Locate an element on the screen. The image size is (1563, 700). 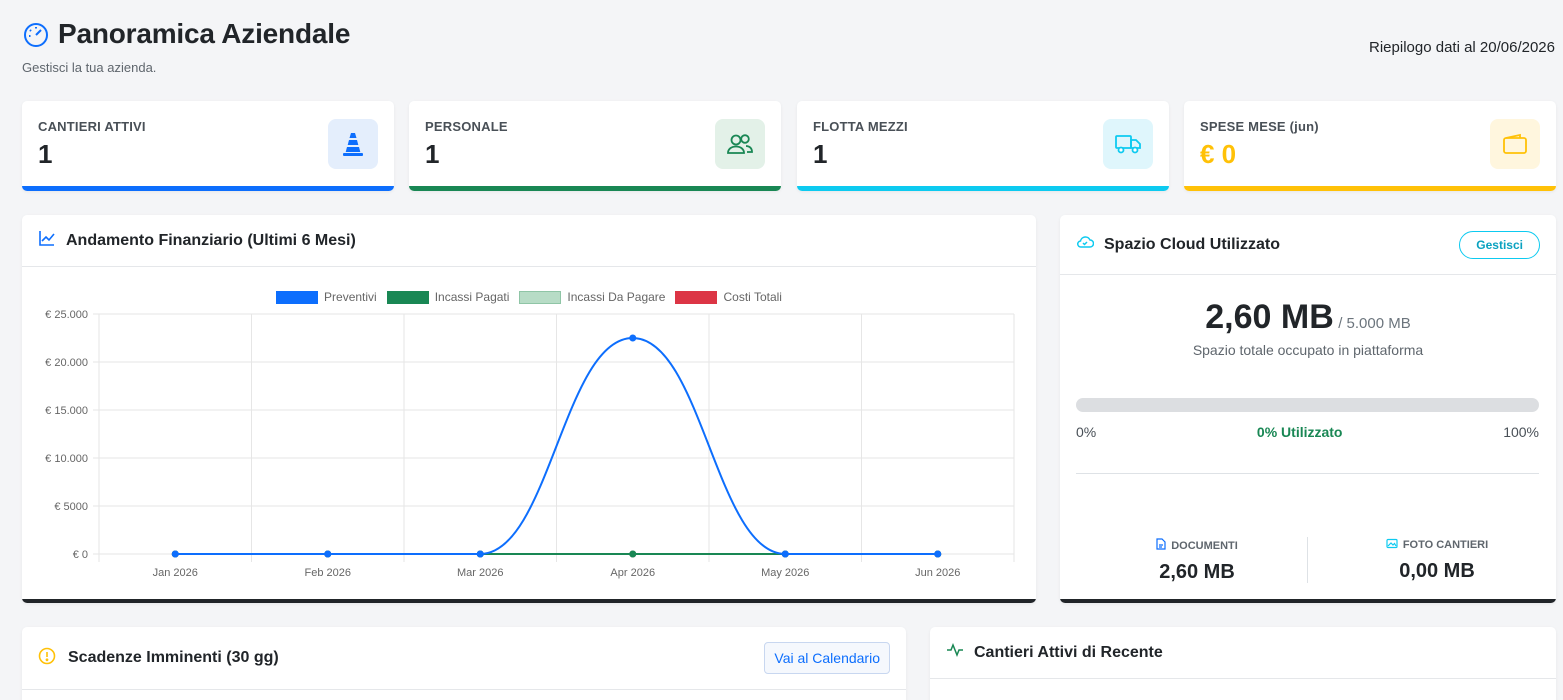
speedometer-icon is located at coordinates (36, 34).